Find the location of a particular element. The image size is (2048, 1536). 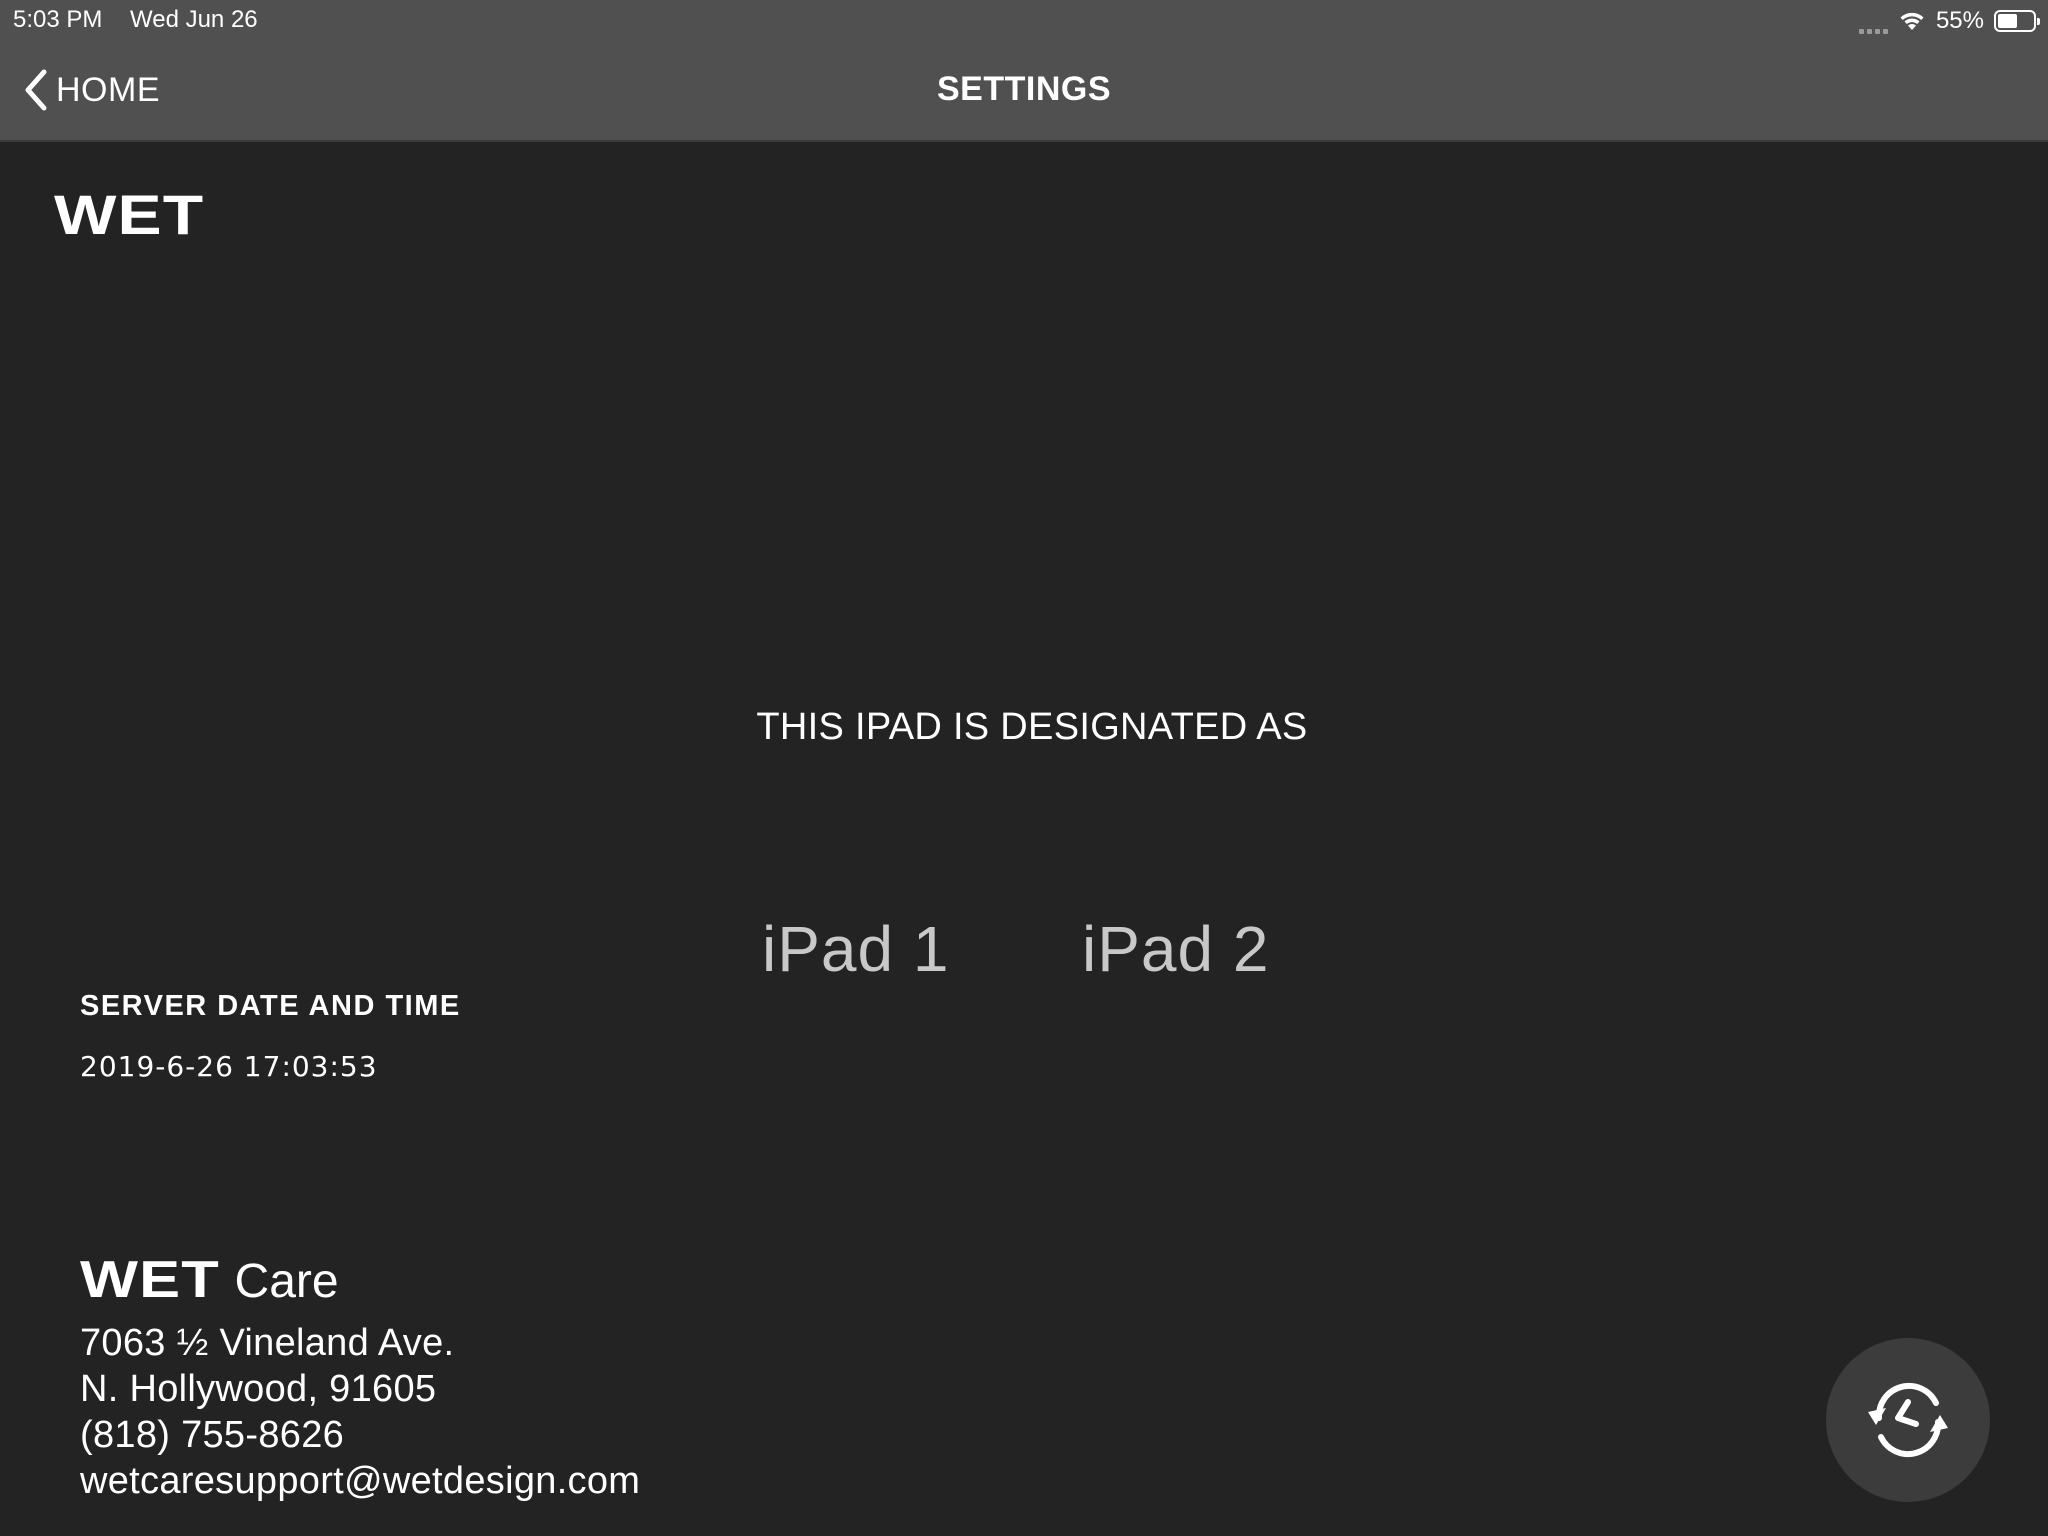

battery-percent: 55% is located at coordinates (1959, 20).